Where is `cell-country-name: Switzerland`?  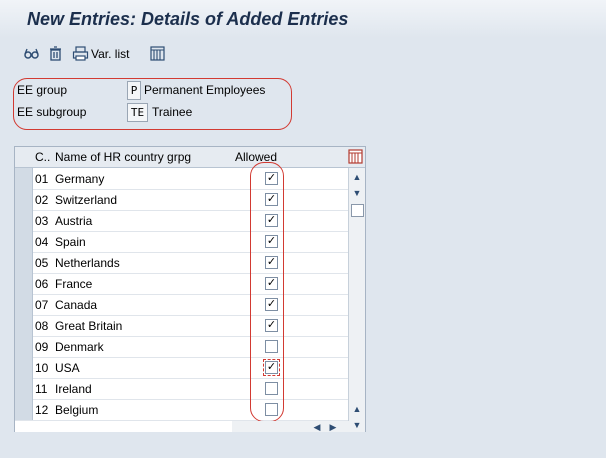
cell-country-name: Switzerland is located at coordinates (86, 200).